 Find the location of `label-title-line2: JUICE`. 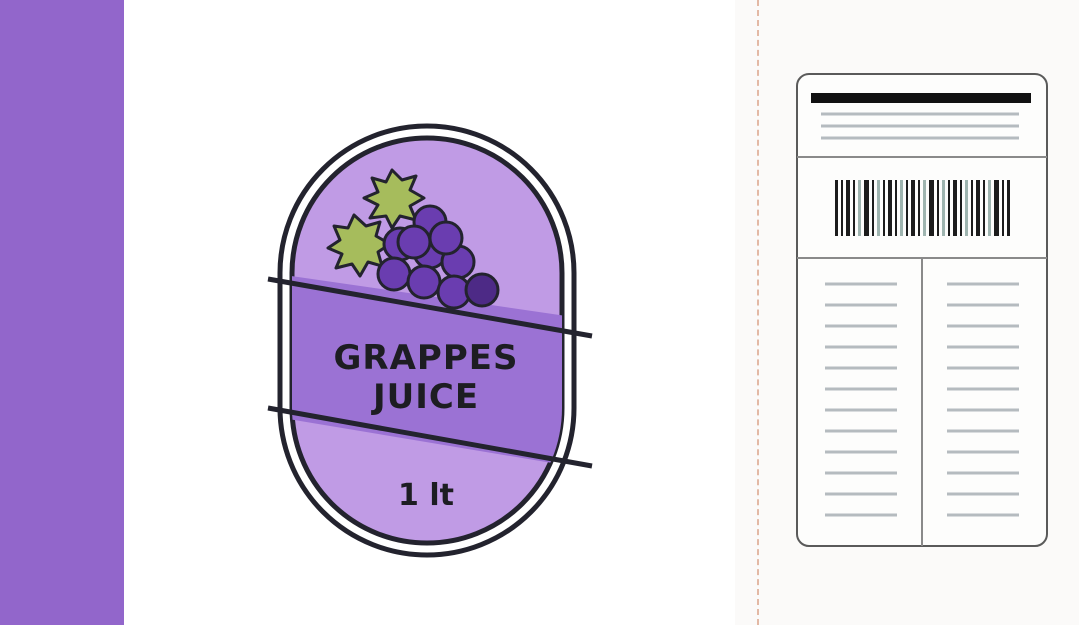

label-title-line2: JUICE is located at coordinates (425, 397).